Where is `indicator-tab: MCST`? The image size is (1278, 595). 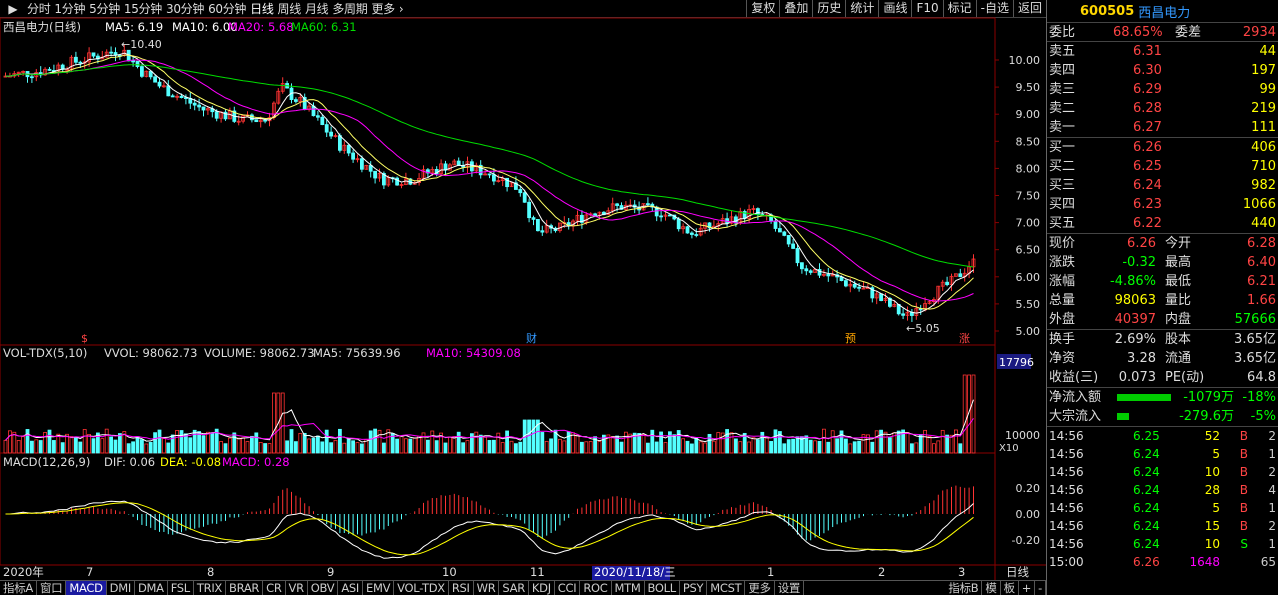 indicator-tab: MCST is located at coordinates (726, 588).